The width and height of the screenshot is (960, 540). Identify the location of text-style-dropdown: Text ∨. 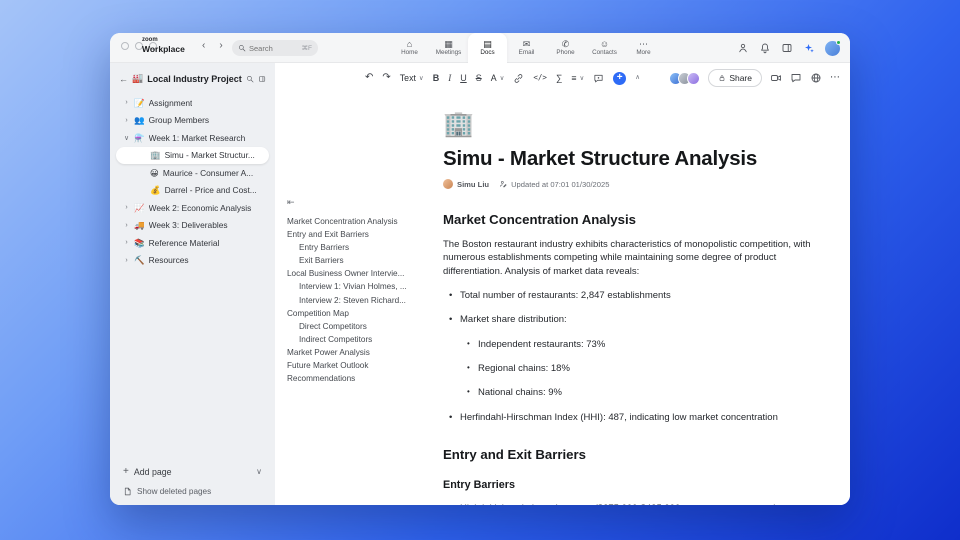
(412, 78).